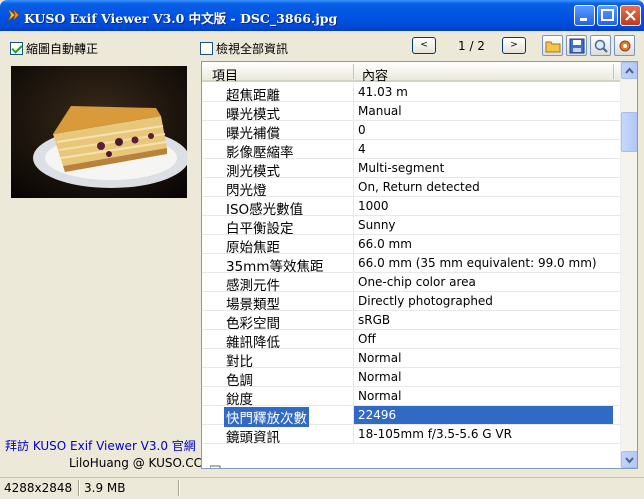 The height and width of the screenshot is (499, 644). I want to click on table-row: 色調 Normal, so click(411, 378).